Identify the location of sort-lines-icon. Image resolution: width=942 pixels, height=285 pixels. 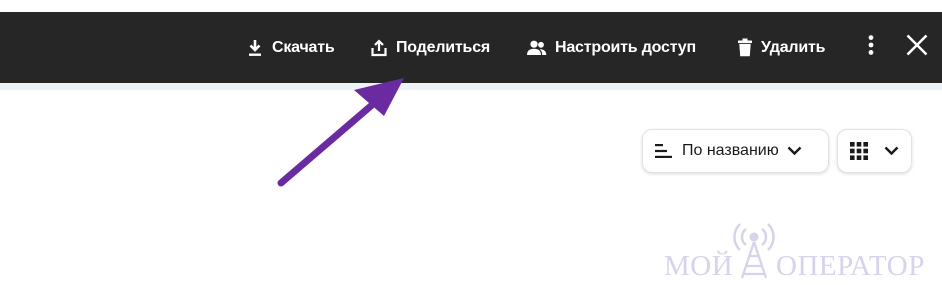
(663, 151).